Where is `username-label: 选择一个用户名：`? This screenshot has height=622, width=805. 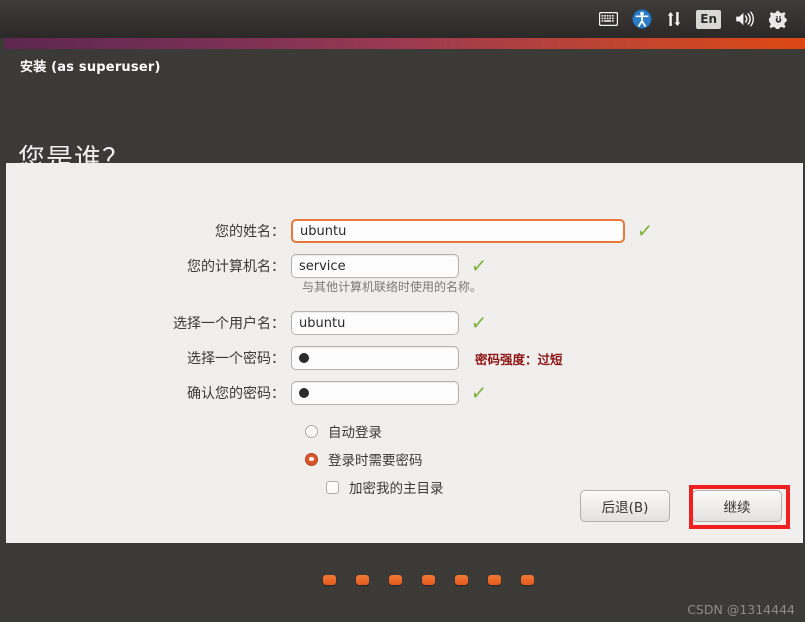 username-label: 选择一个用户名： is located at coordinates (229, 324).